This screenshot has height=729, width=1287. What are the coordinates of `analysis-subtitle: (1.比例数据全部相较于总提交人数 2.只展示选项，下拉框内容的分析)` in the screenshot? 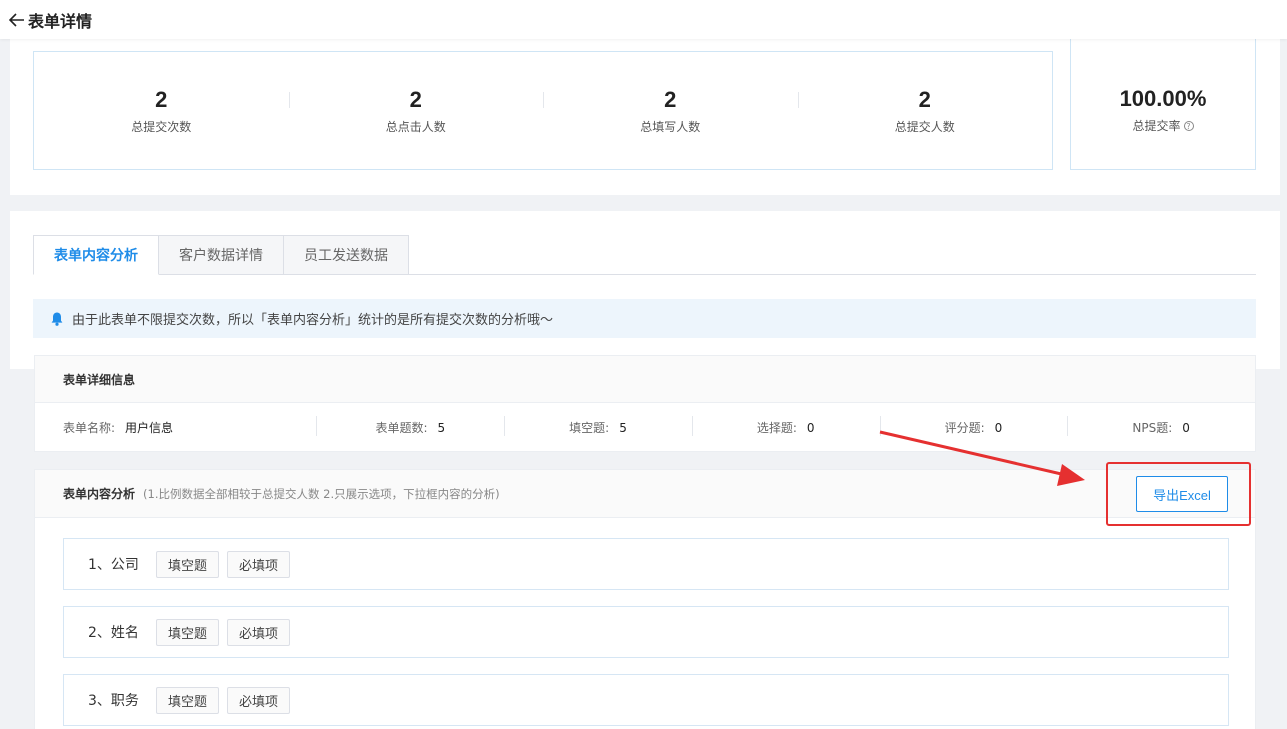 It's located at (321, 493).